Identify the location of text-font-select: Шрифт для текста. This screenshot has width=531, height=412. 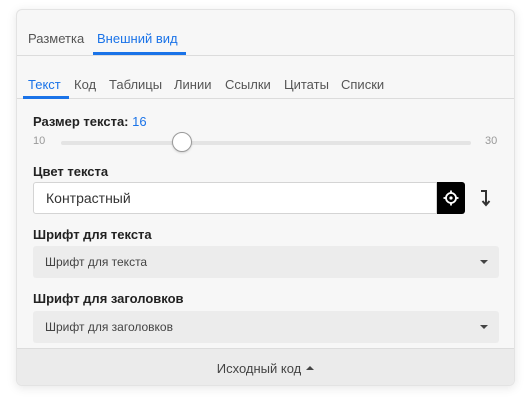
(266, 262).